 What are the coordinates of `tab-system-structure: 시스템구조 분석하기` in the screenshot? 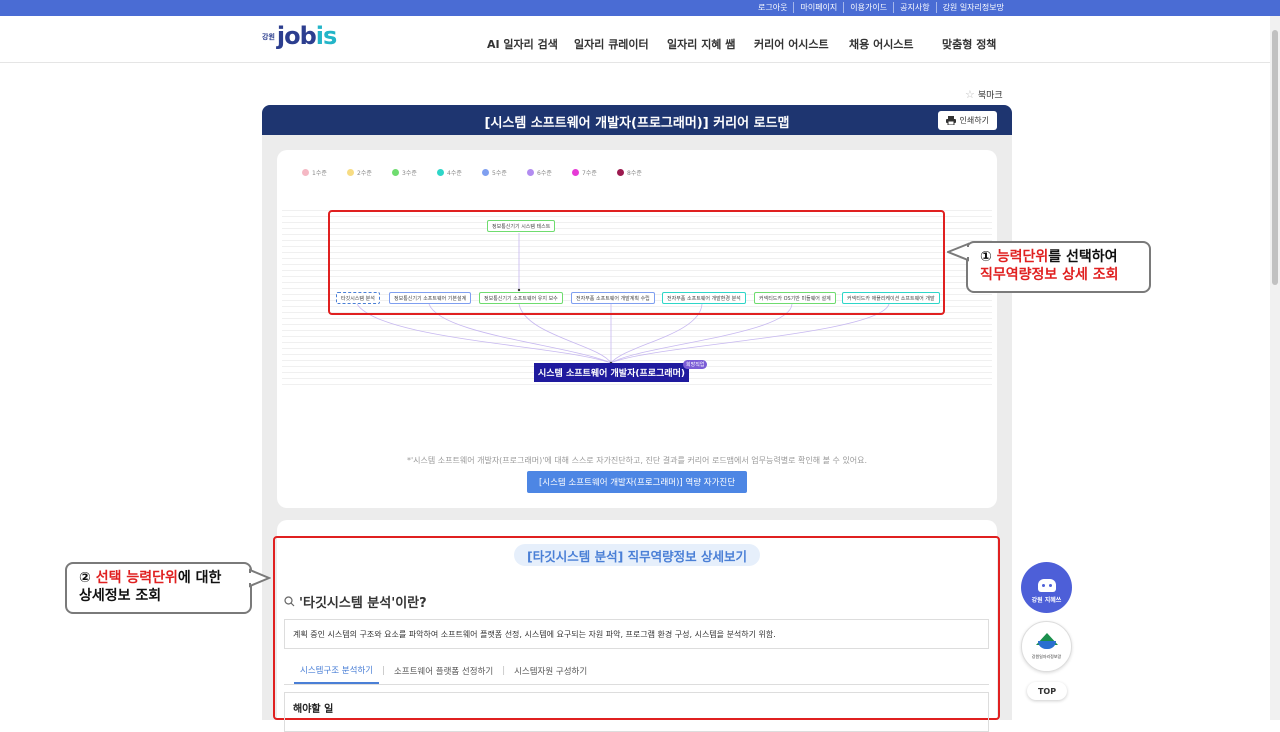 It's located at (337, 674).